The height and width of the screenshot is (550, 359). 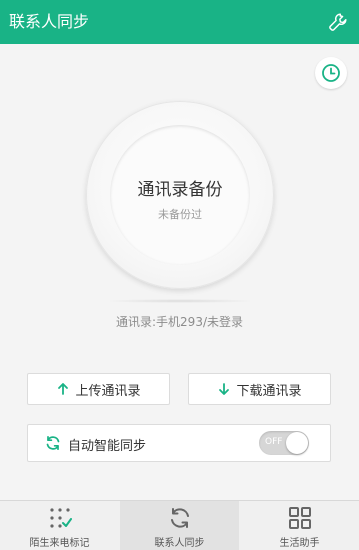 I want to click on contacts-status: 通讯录:手机293/未登录, so click(x=179, y=322).